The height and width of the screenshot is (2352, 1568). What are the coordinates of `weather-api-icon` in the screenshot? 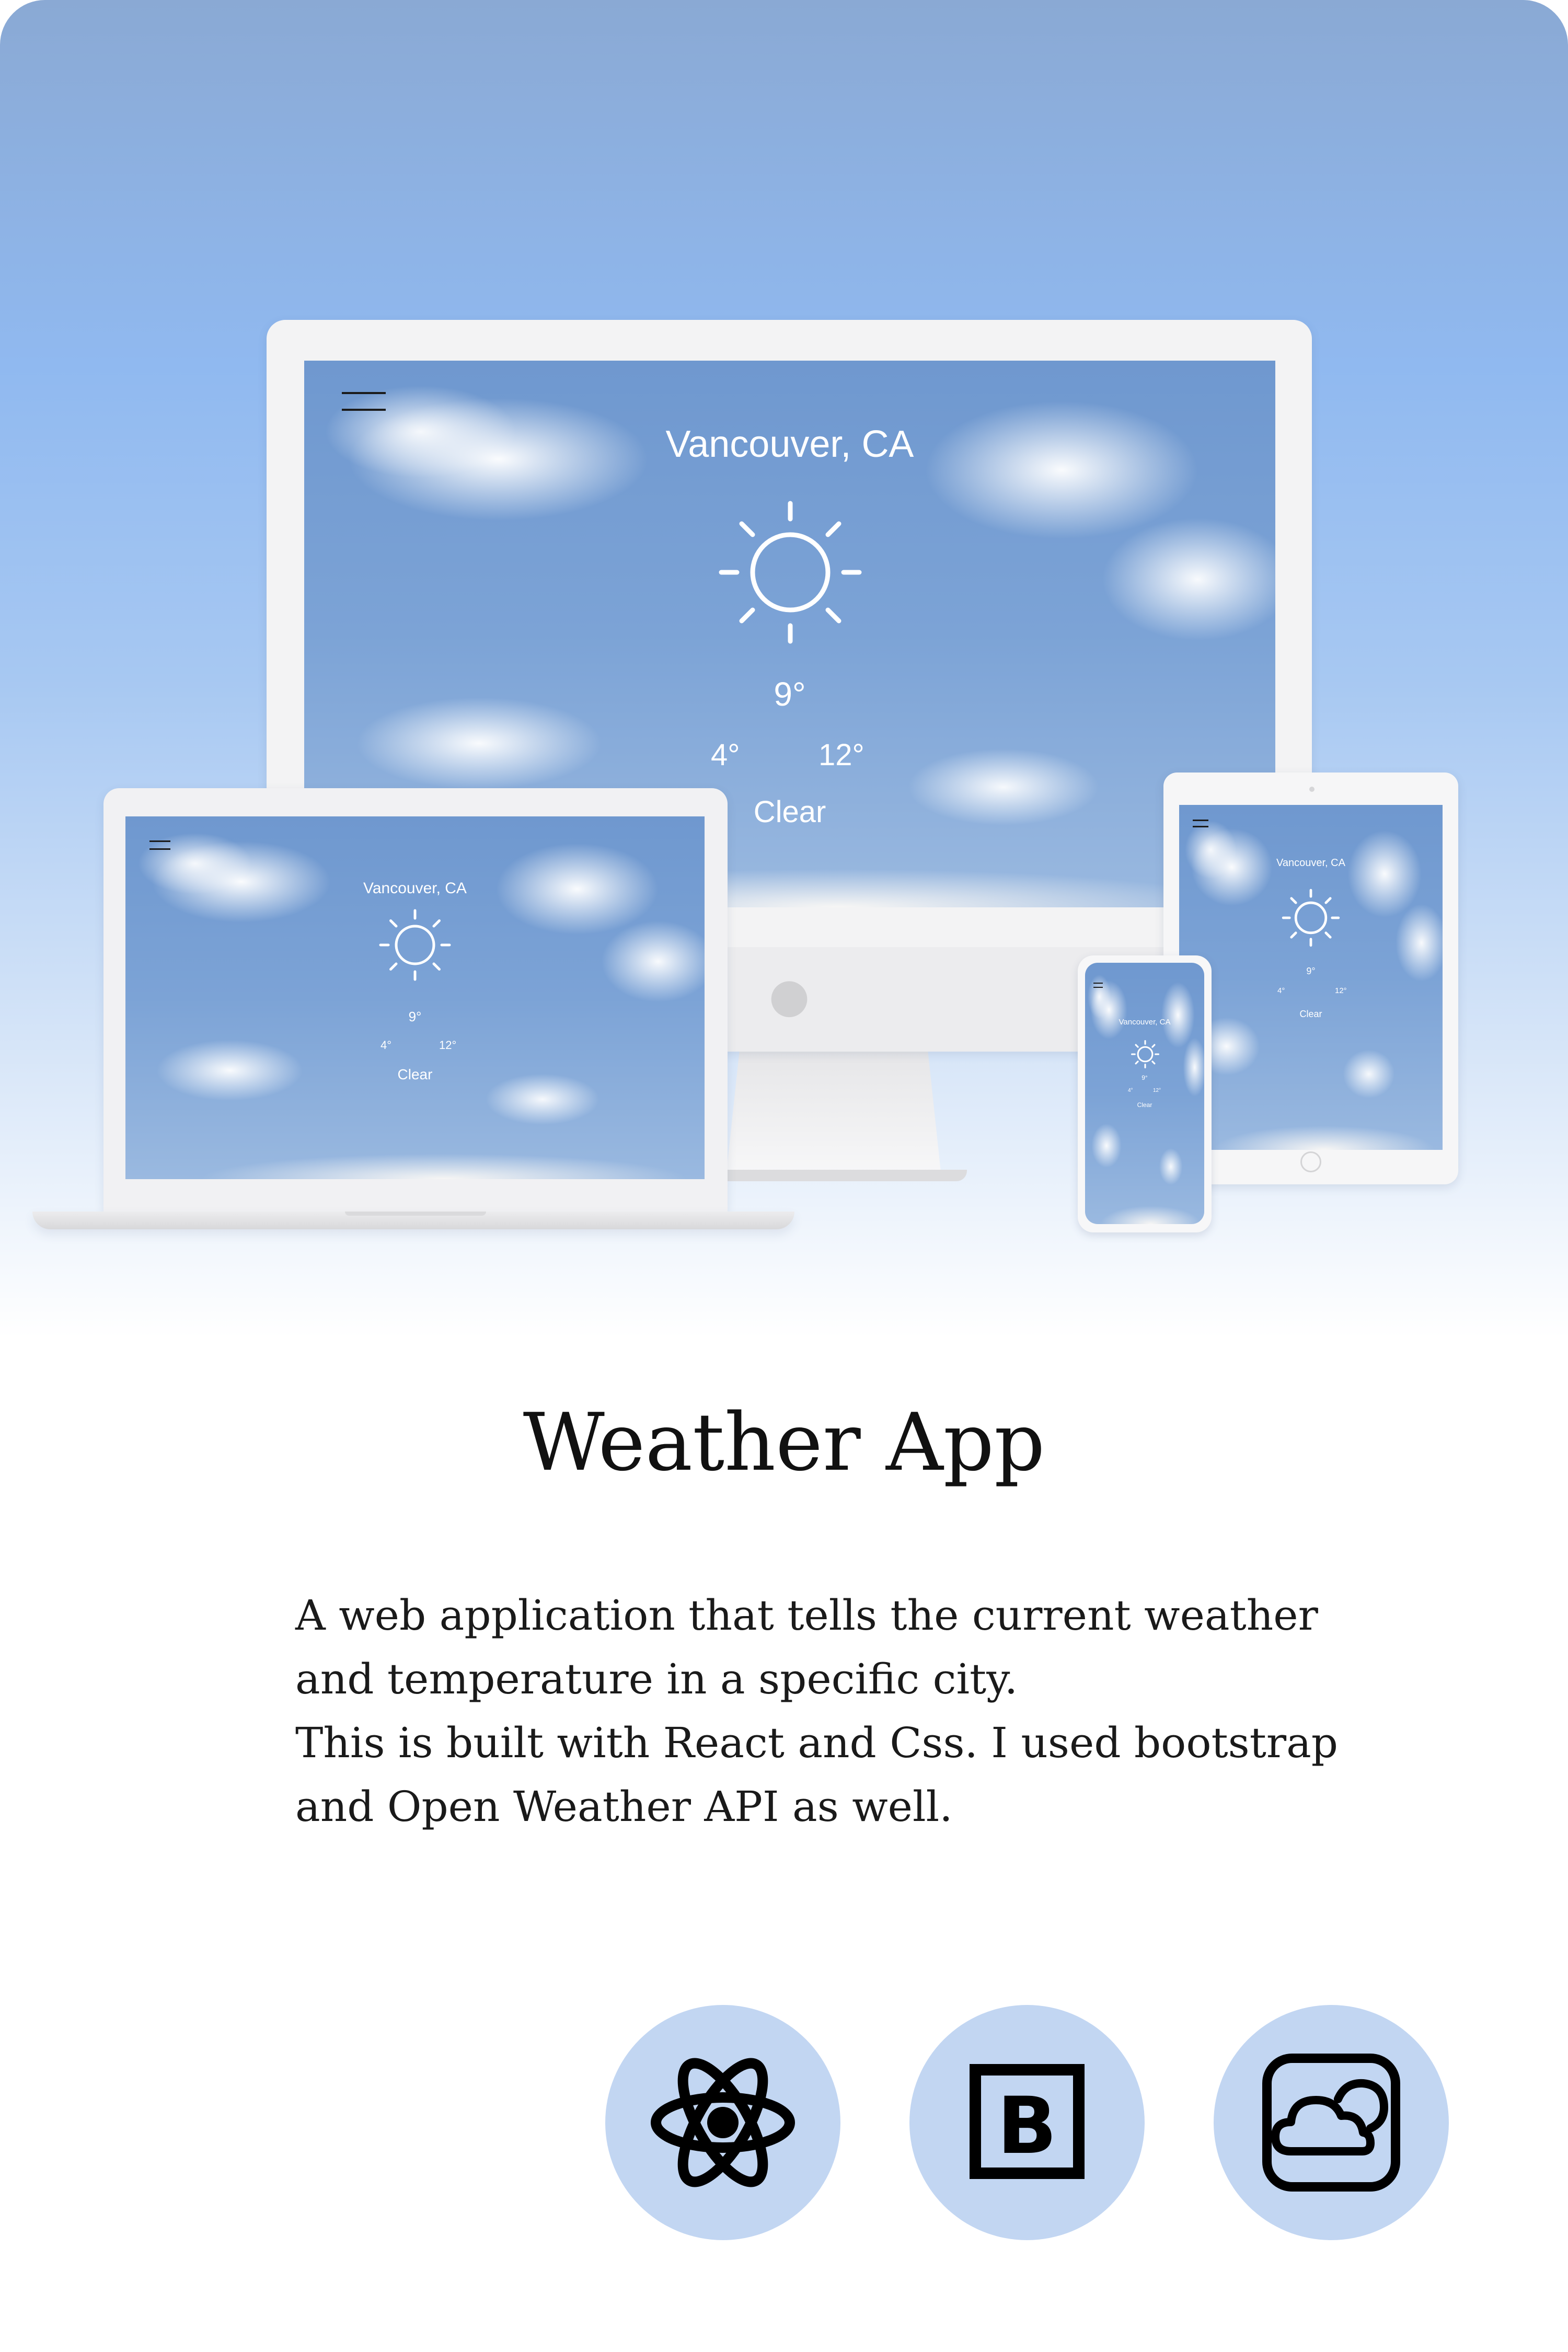 It's located at (1331, 2123).